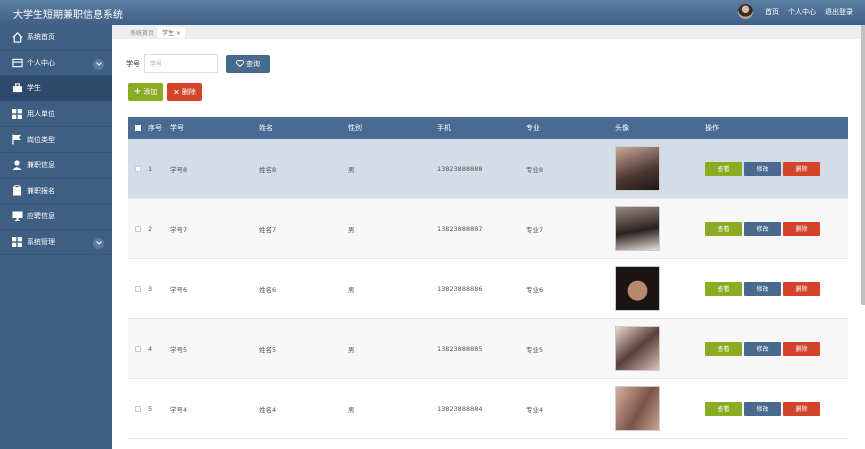 This screenshot has height=449, width=865. I want to click on add-button: + 添加, so click(145, 92).